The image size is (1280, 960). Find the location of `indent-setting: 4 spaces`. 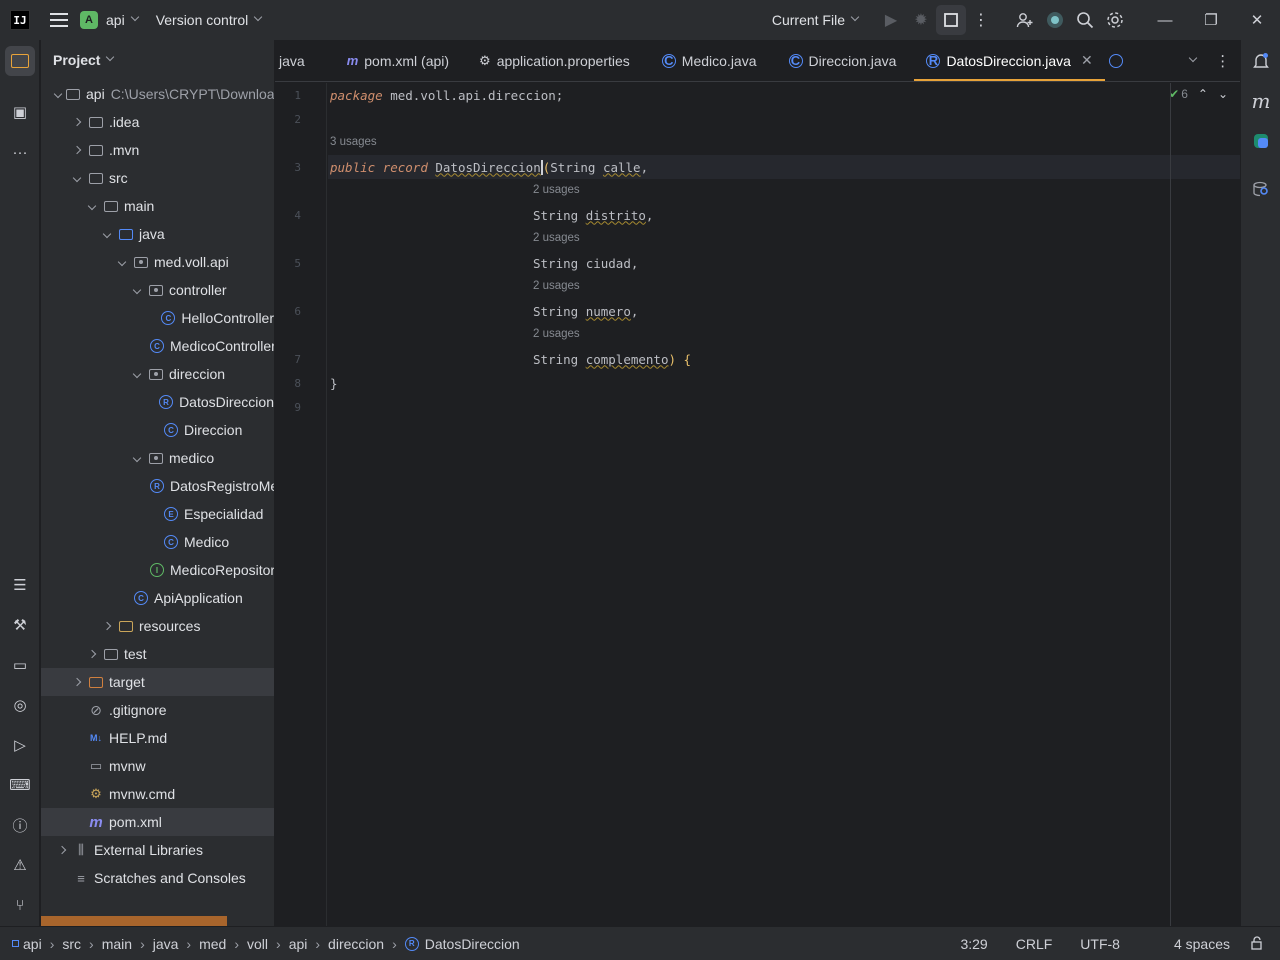

indent-setting: 4 spaces is located at coordinates (1202, 944).